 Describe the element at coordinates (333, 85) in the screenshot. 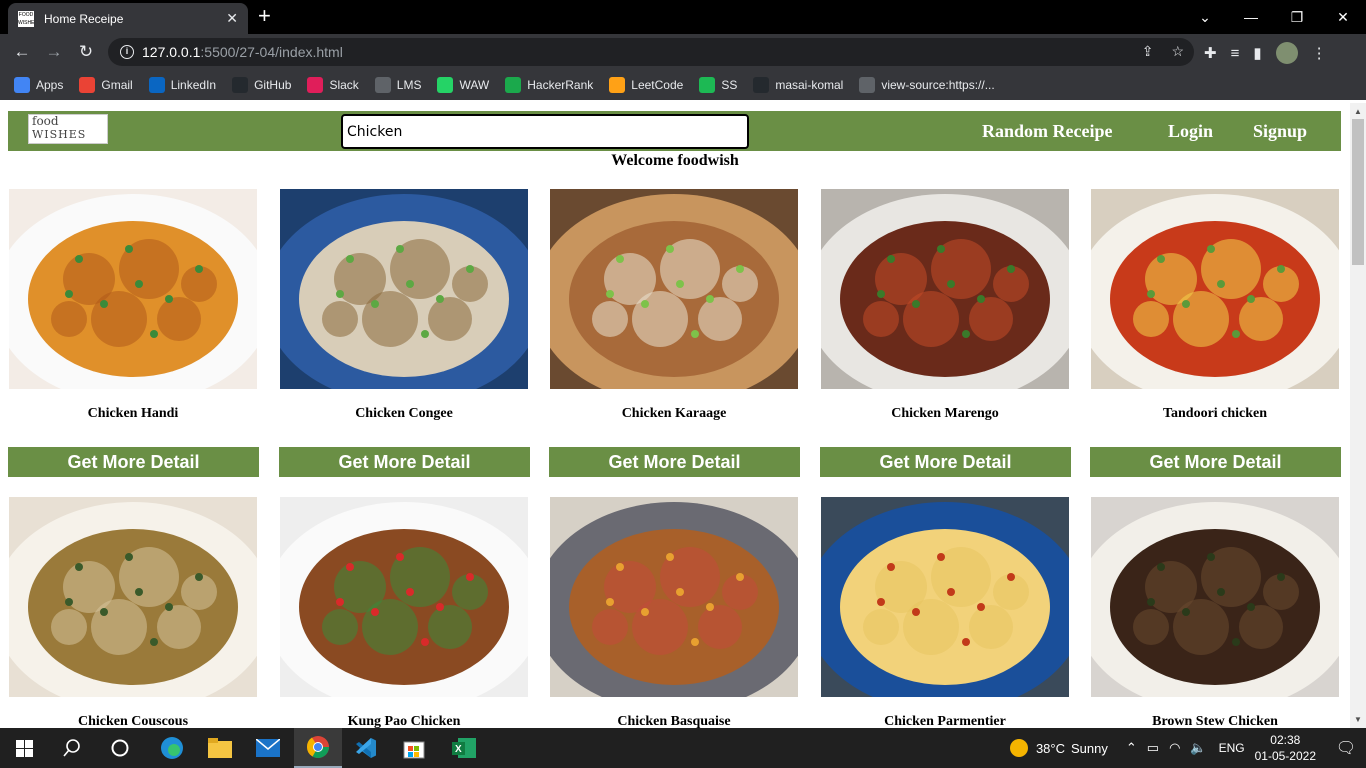

I see `bookmark-4: Slack` at that location.